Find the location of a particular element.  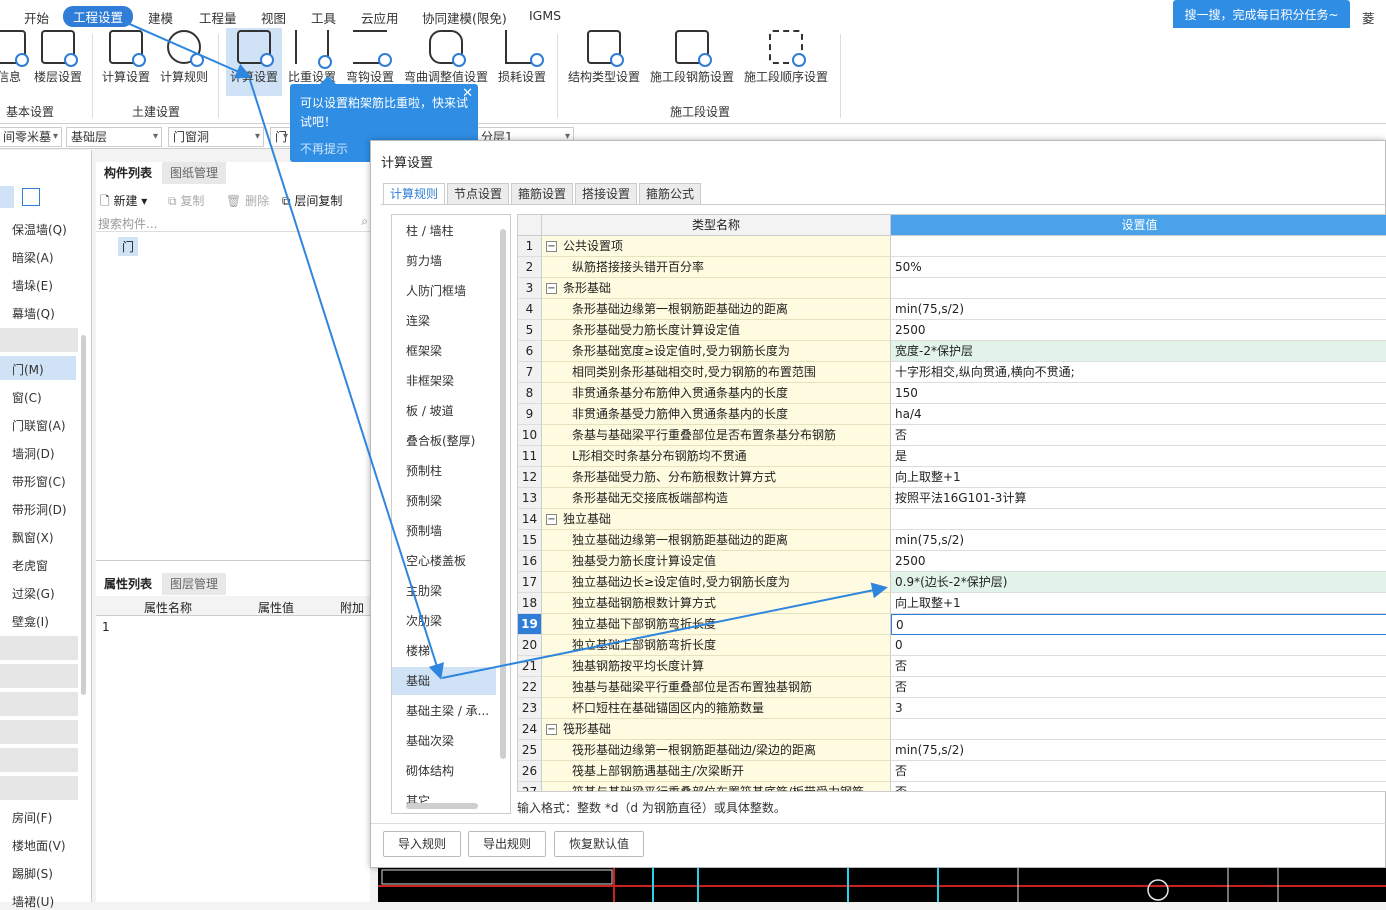

arrow-to-setting is located at coordinates (664, 630).